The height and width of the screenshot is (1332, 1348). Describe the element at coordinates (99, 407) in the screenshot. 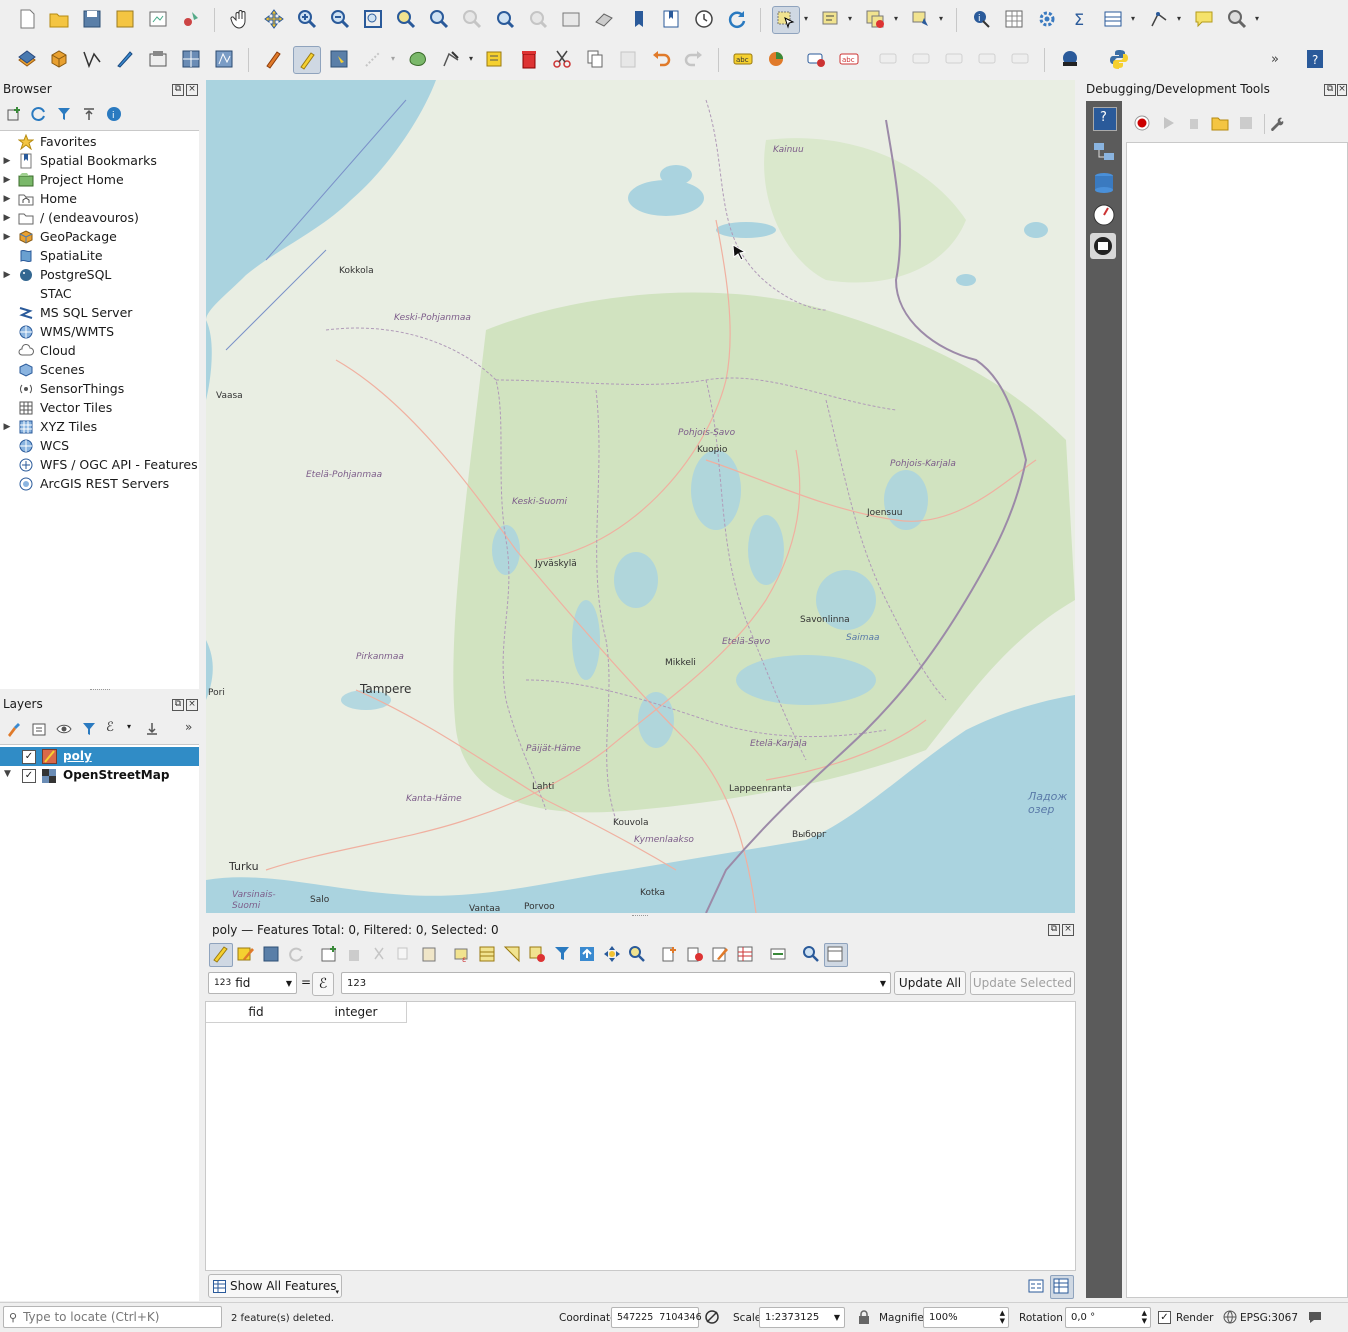

I see `browser-item-vector-tiles: Vector Tiles` at that location.